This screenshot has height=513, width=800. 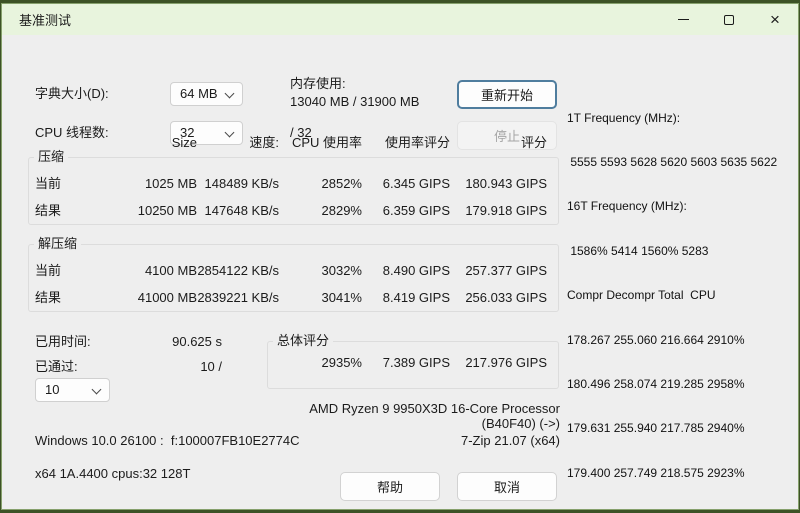 I want to click on cell-speed: 2839221 KB/s, so click(x=238, y=297).